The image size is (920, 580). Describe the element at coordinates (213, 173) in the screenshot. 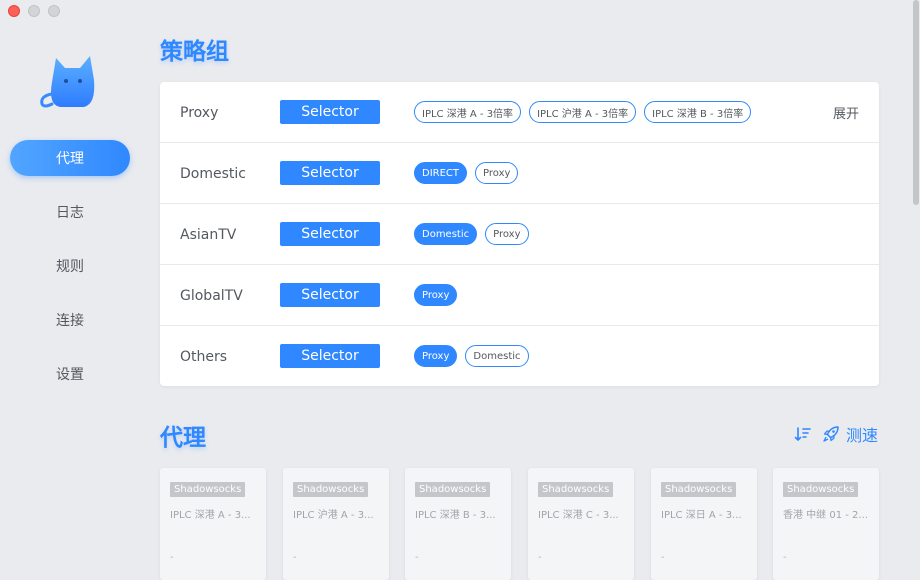

I see `group-name: Domestic` at that location.